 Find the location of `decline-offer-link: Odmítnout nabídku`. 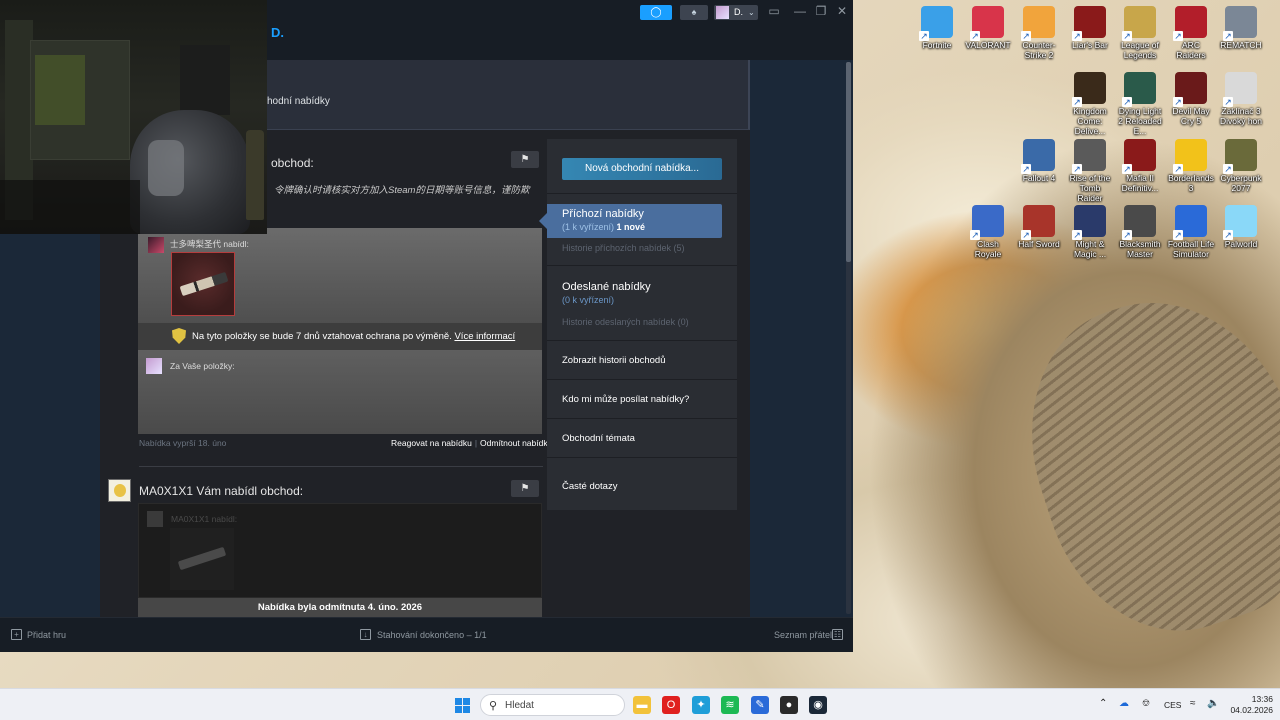

decline-offer-link: Odmítnout nabídku is located at coordinates (516, 443).